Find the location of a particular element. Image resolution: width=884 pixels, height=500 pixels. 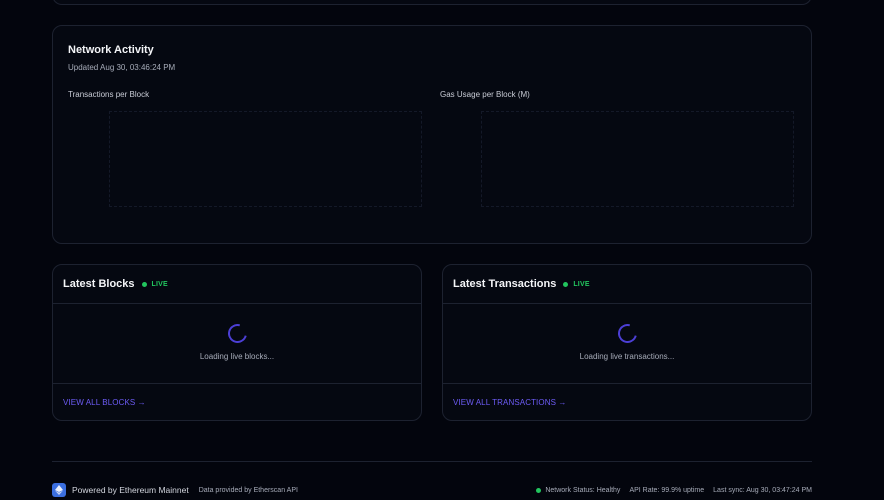

latest-blocks-footer: VIEW ALL BLOCKS → is located at coordinates (237, 401).